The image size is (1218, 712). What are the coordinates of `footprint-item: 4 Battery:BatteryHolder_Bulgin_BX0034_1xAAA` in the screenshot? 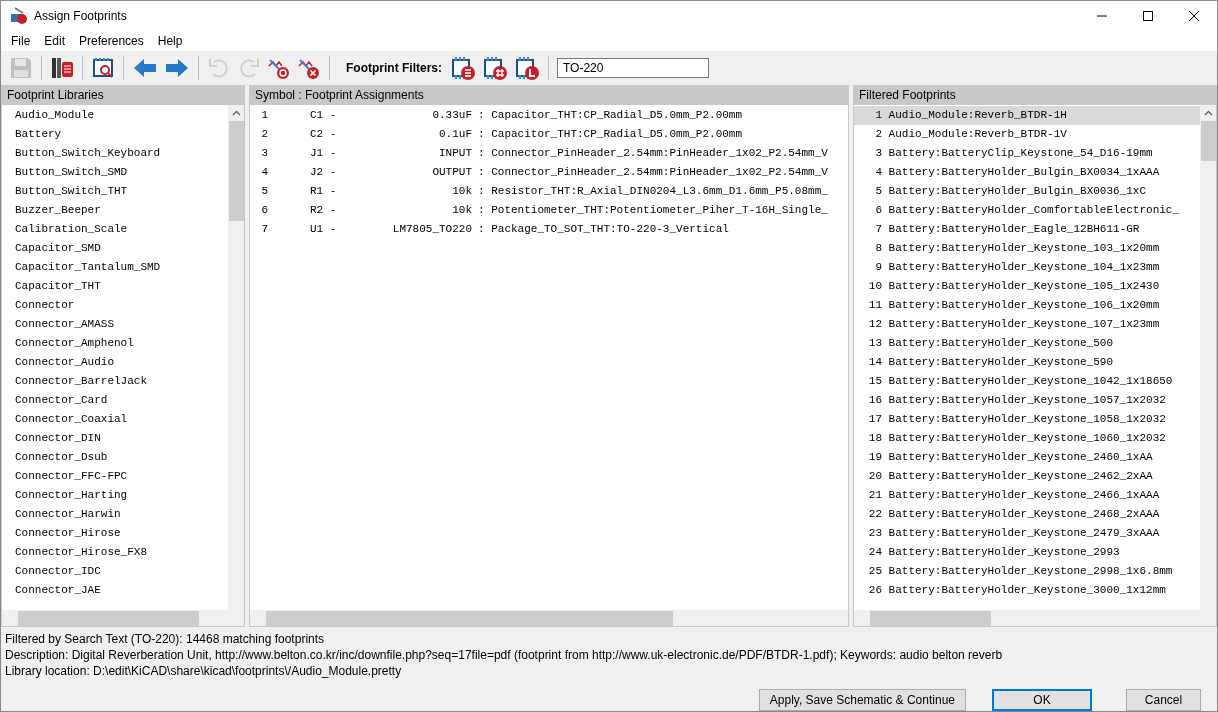 It's located at (1027, 172).